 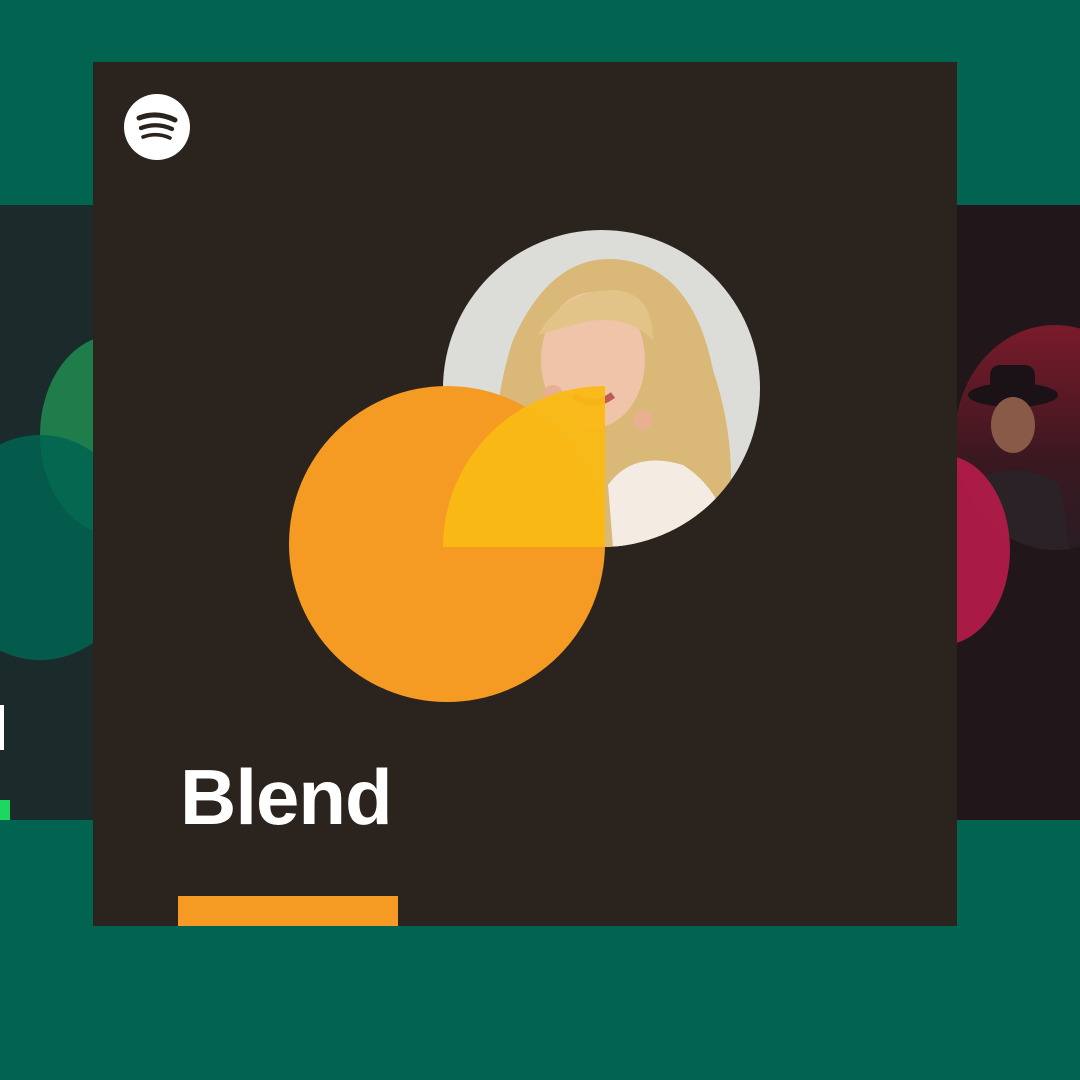 I want to click on partial-letter, so click(x=2, y=727).